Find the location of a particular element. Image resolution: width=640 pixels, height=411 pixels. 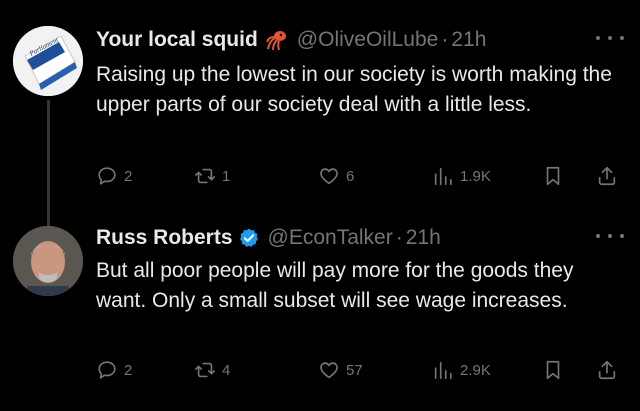

view-count: 2.9K is located at coordinates (475, 370).